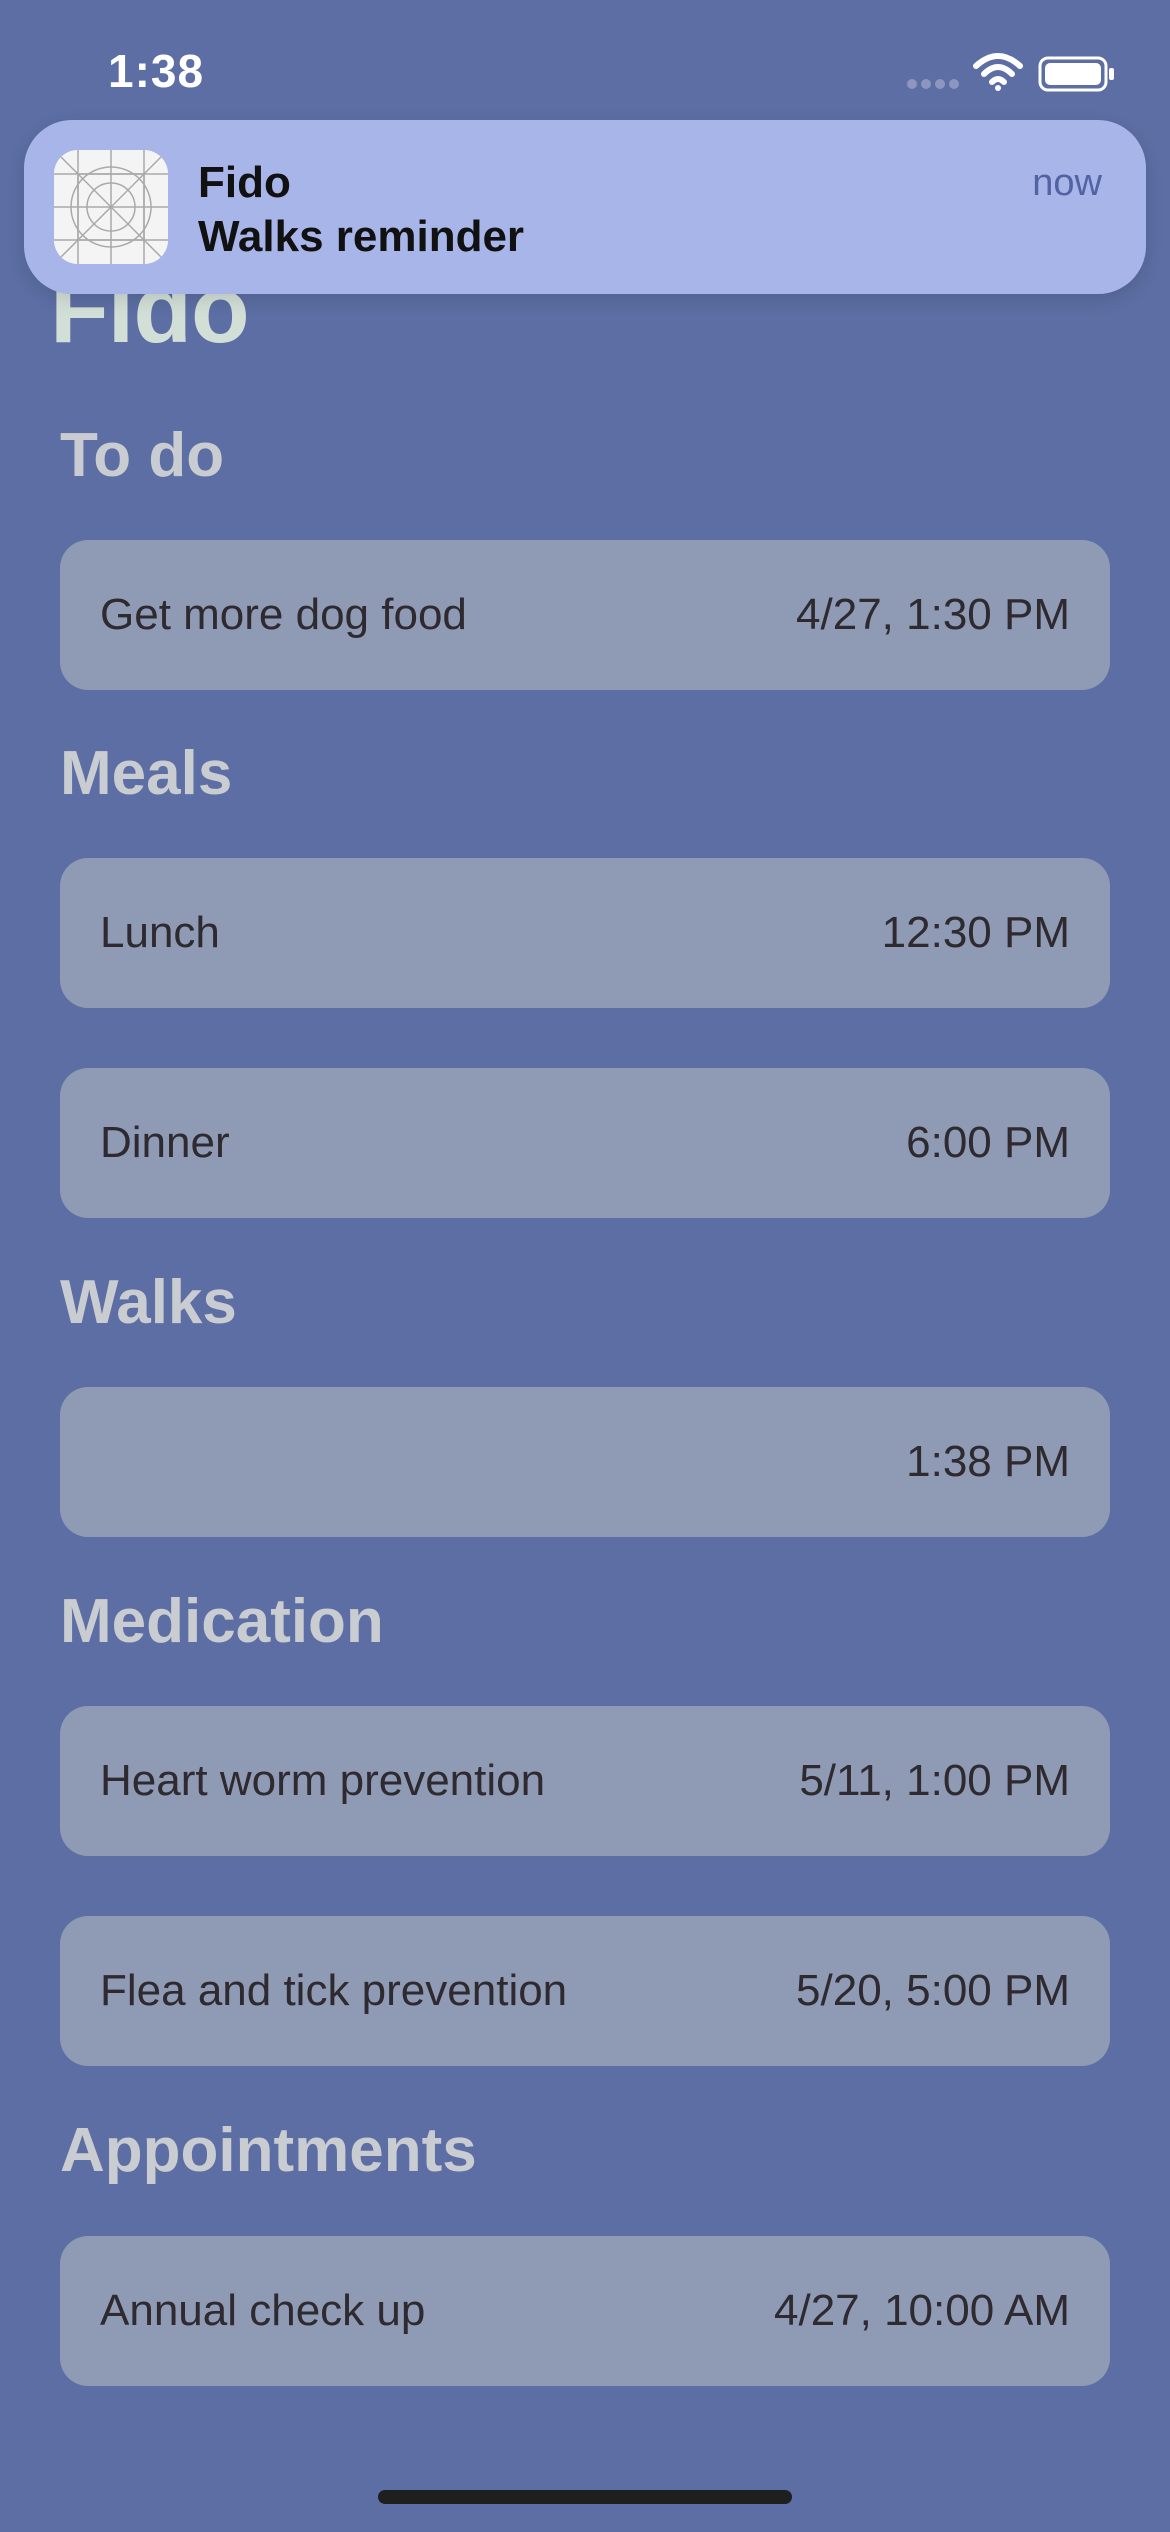 Image resolution: width=1170 pixels, height=2532 pixels. What do you see at coordinates (1076, 74) in the screenshot?
I see `battery-icon` at bounding box center [1076, 74].